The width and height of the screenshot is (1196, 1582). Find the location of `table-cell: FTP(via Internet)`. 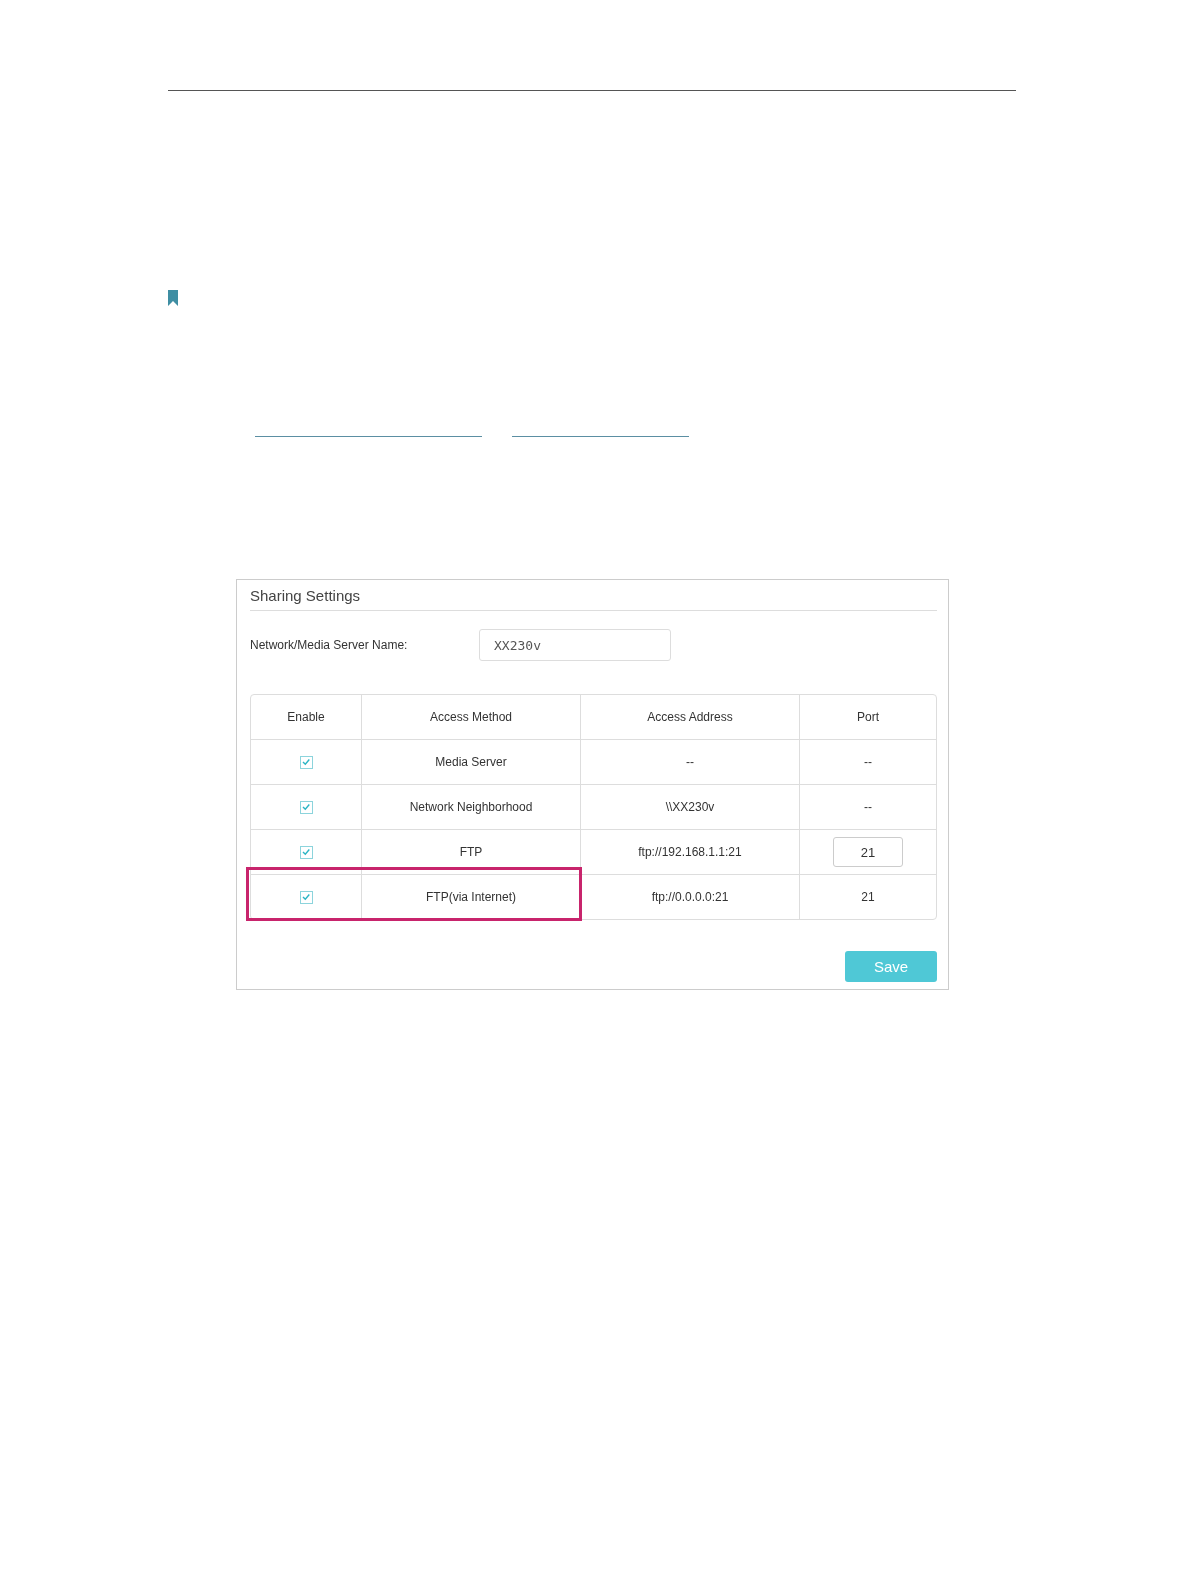

table-cell: FTP(via Internet) is located at coordinates (471, 897).